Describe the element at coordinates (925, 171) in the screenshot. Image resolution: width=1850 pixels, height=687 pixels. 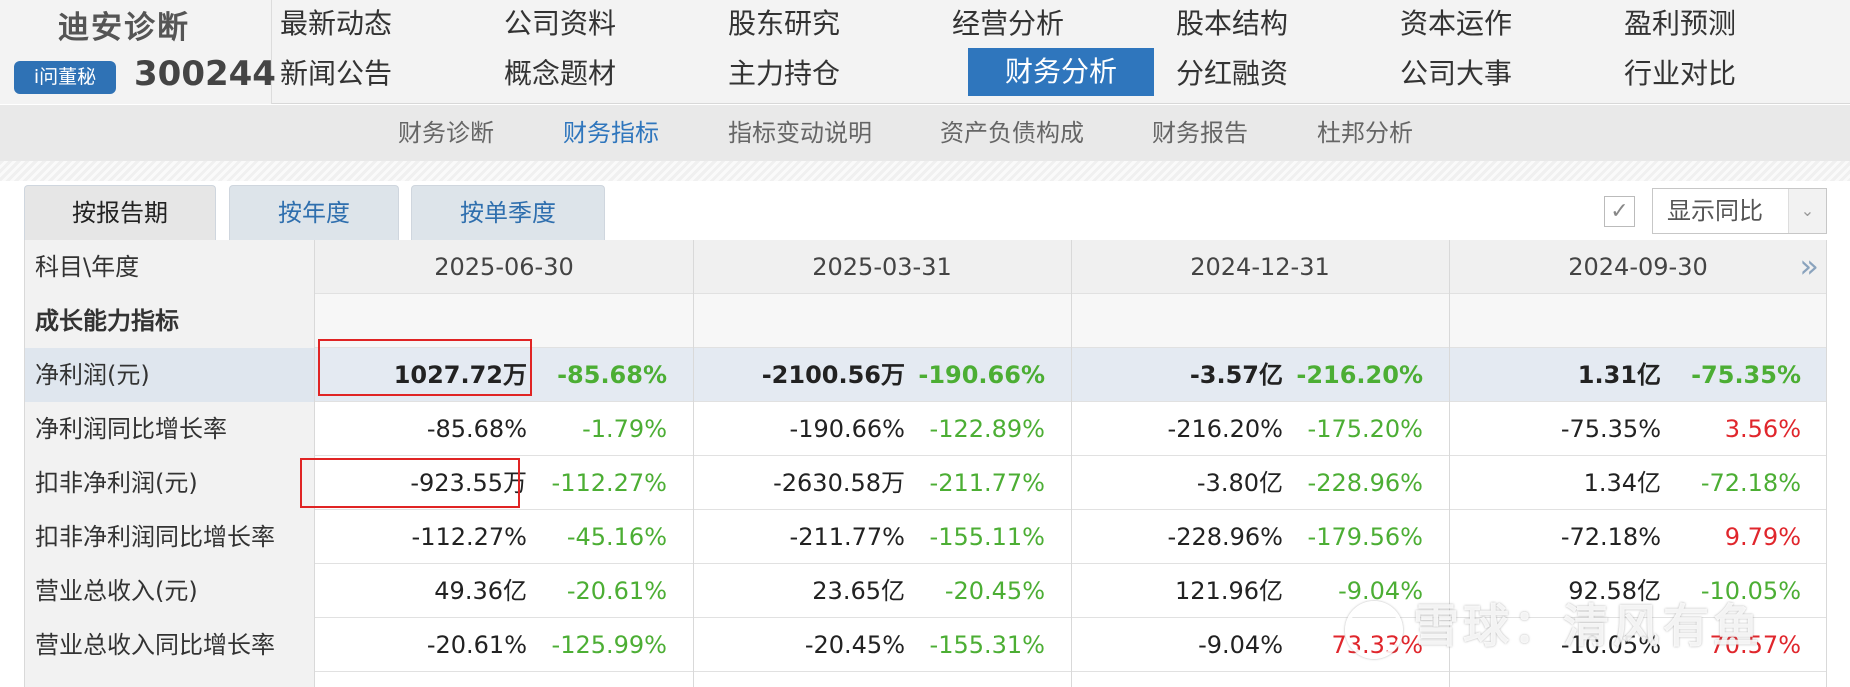
I see `divider-stripe` at that location.